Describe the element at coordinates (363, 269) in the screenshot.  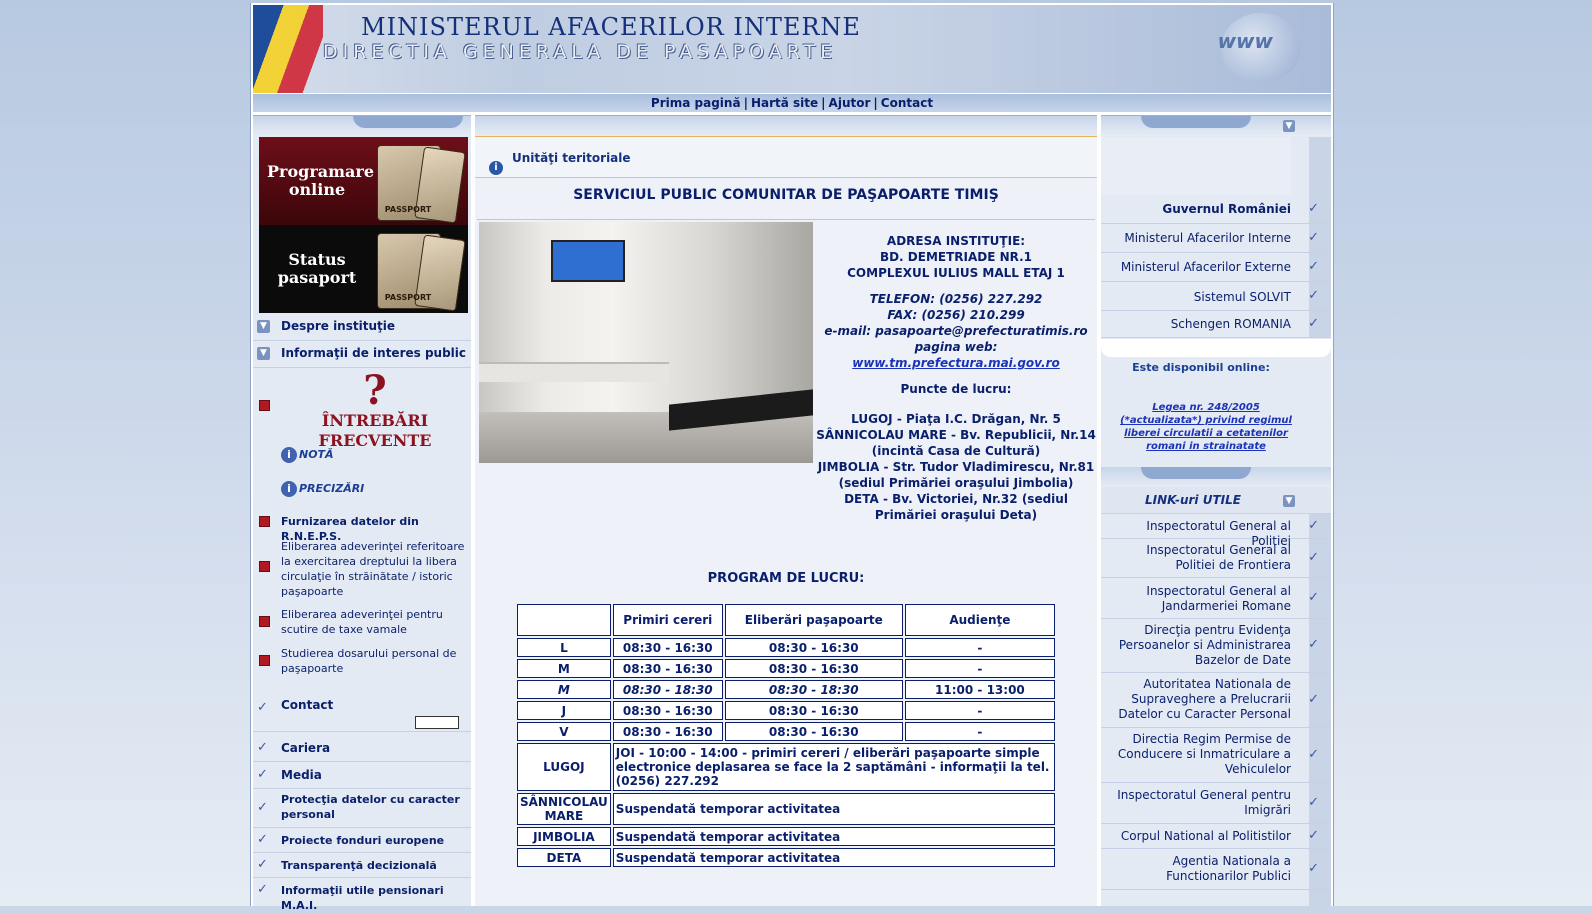
I see `passport-status-banner: Status pasaport PASSPORT` at that location.